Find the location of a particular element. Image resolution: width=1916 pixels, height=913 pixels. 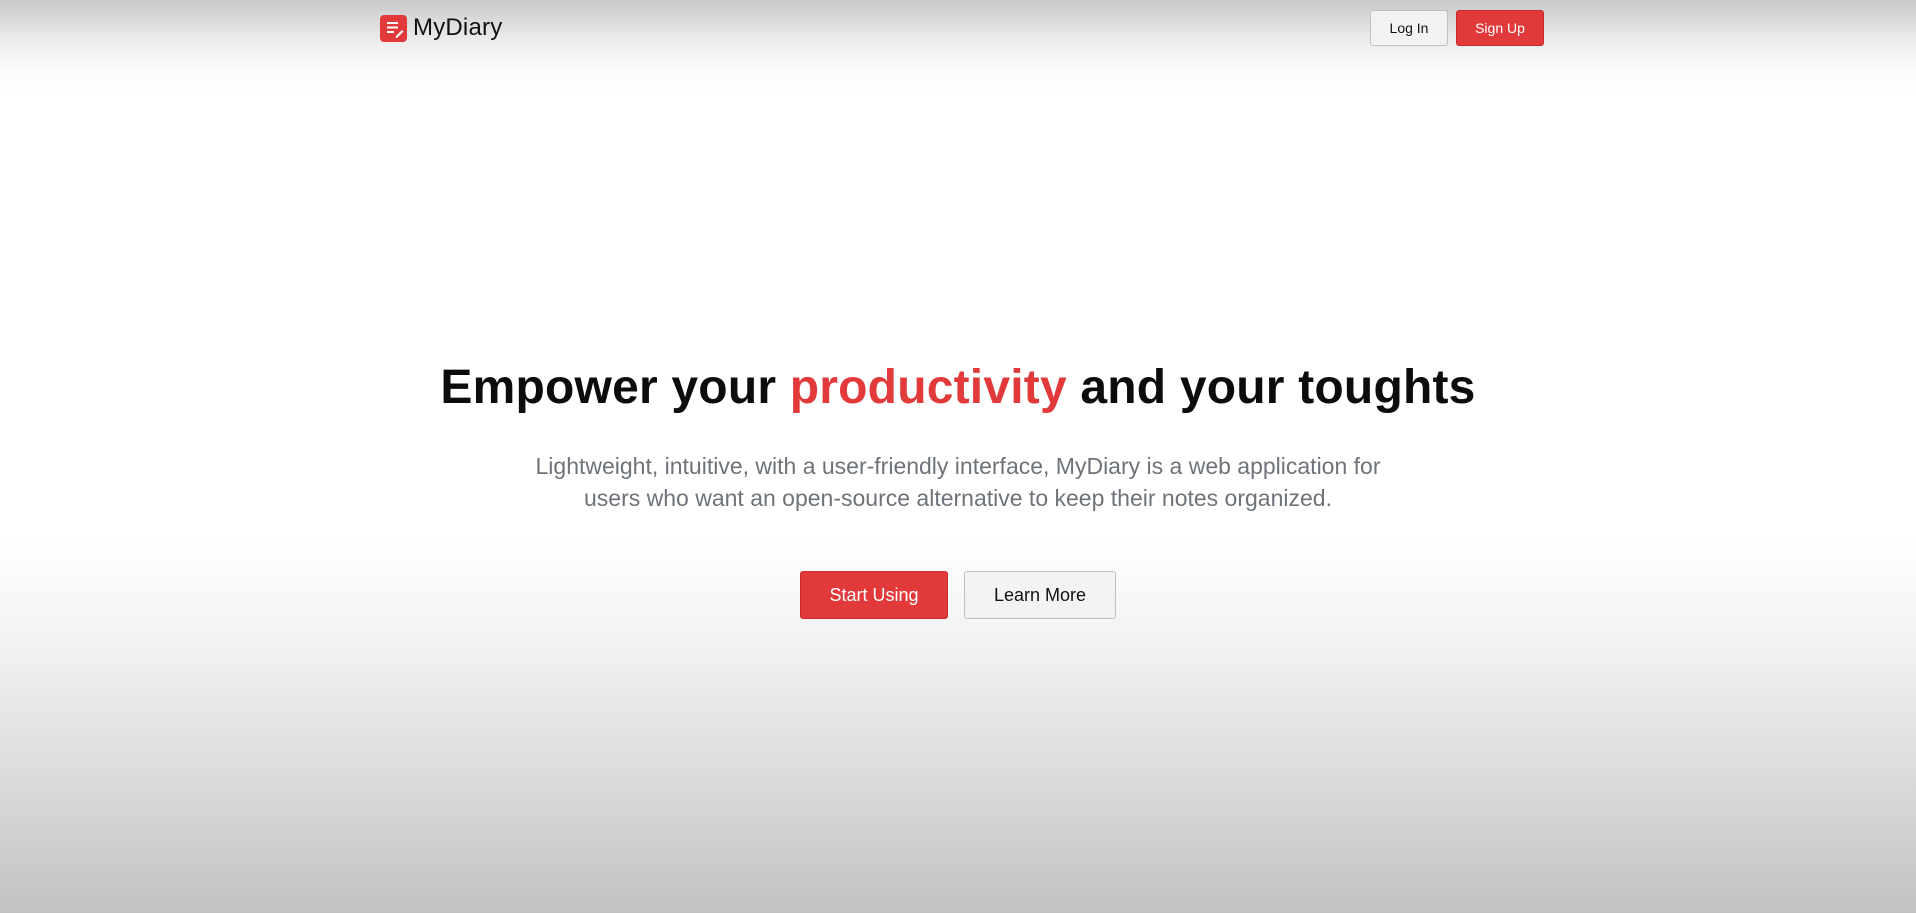

nav-actions: Log In Sign Up is located at coordinates (1457, 28).